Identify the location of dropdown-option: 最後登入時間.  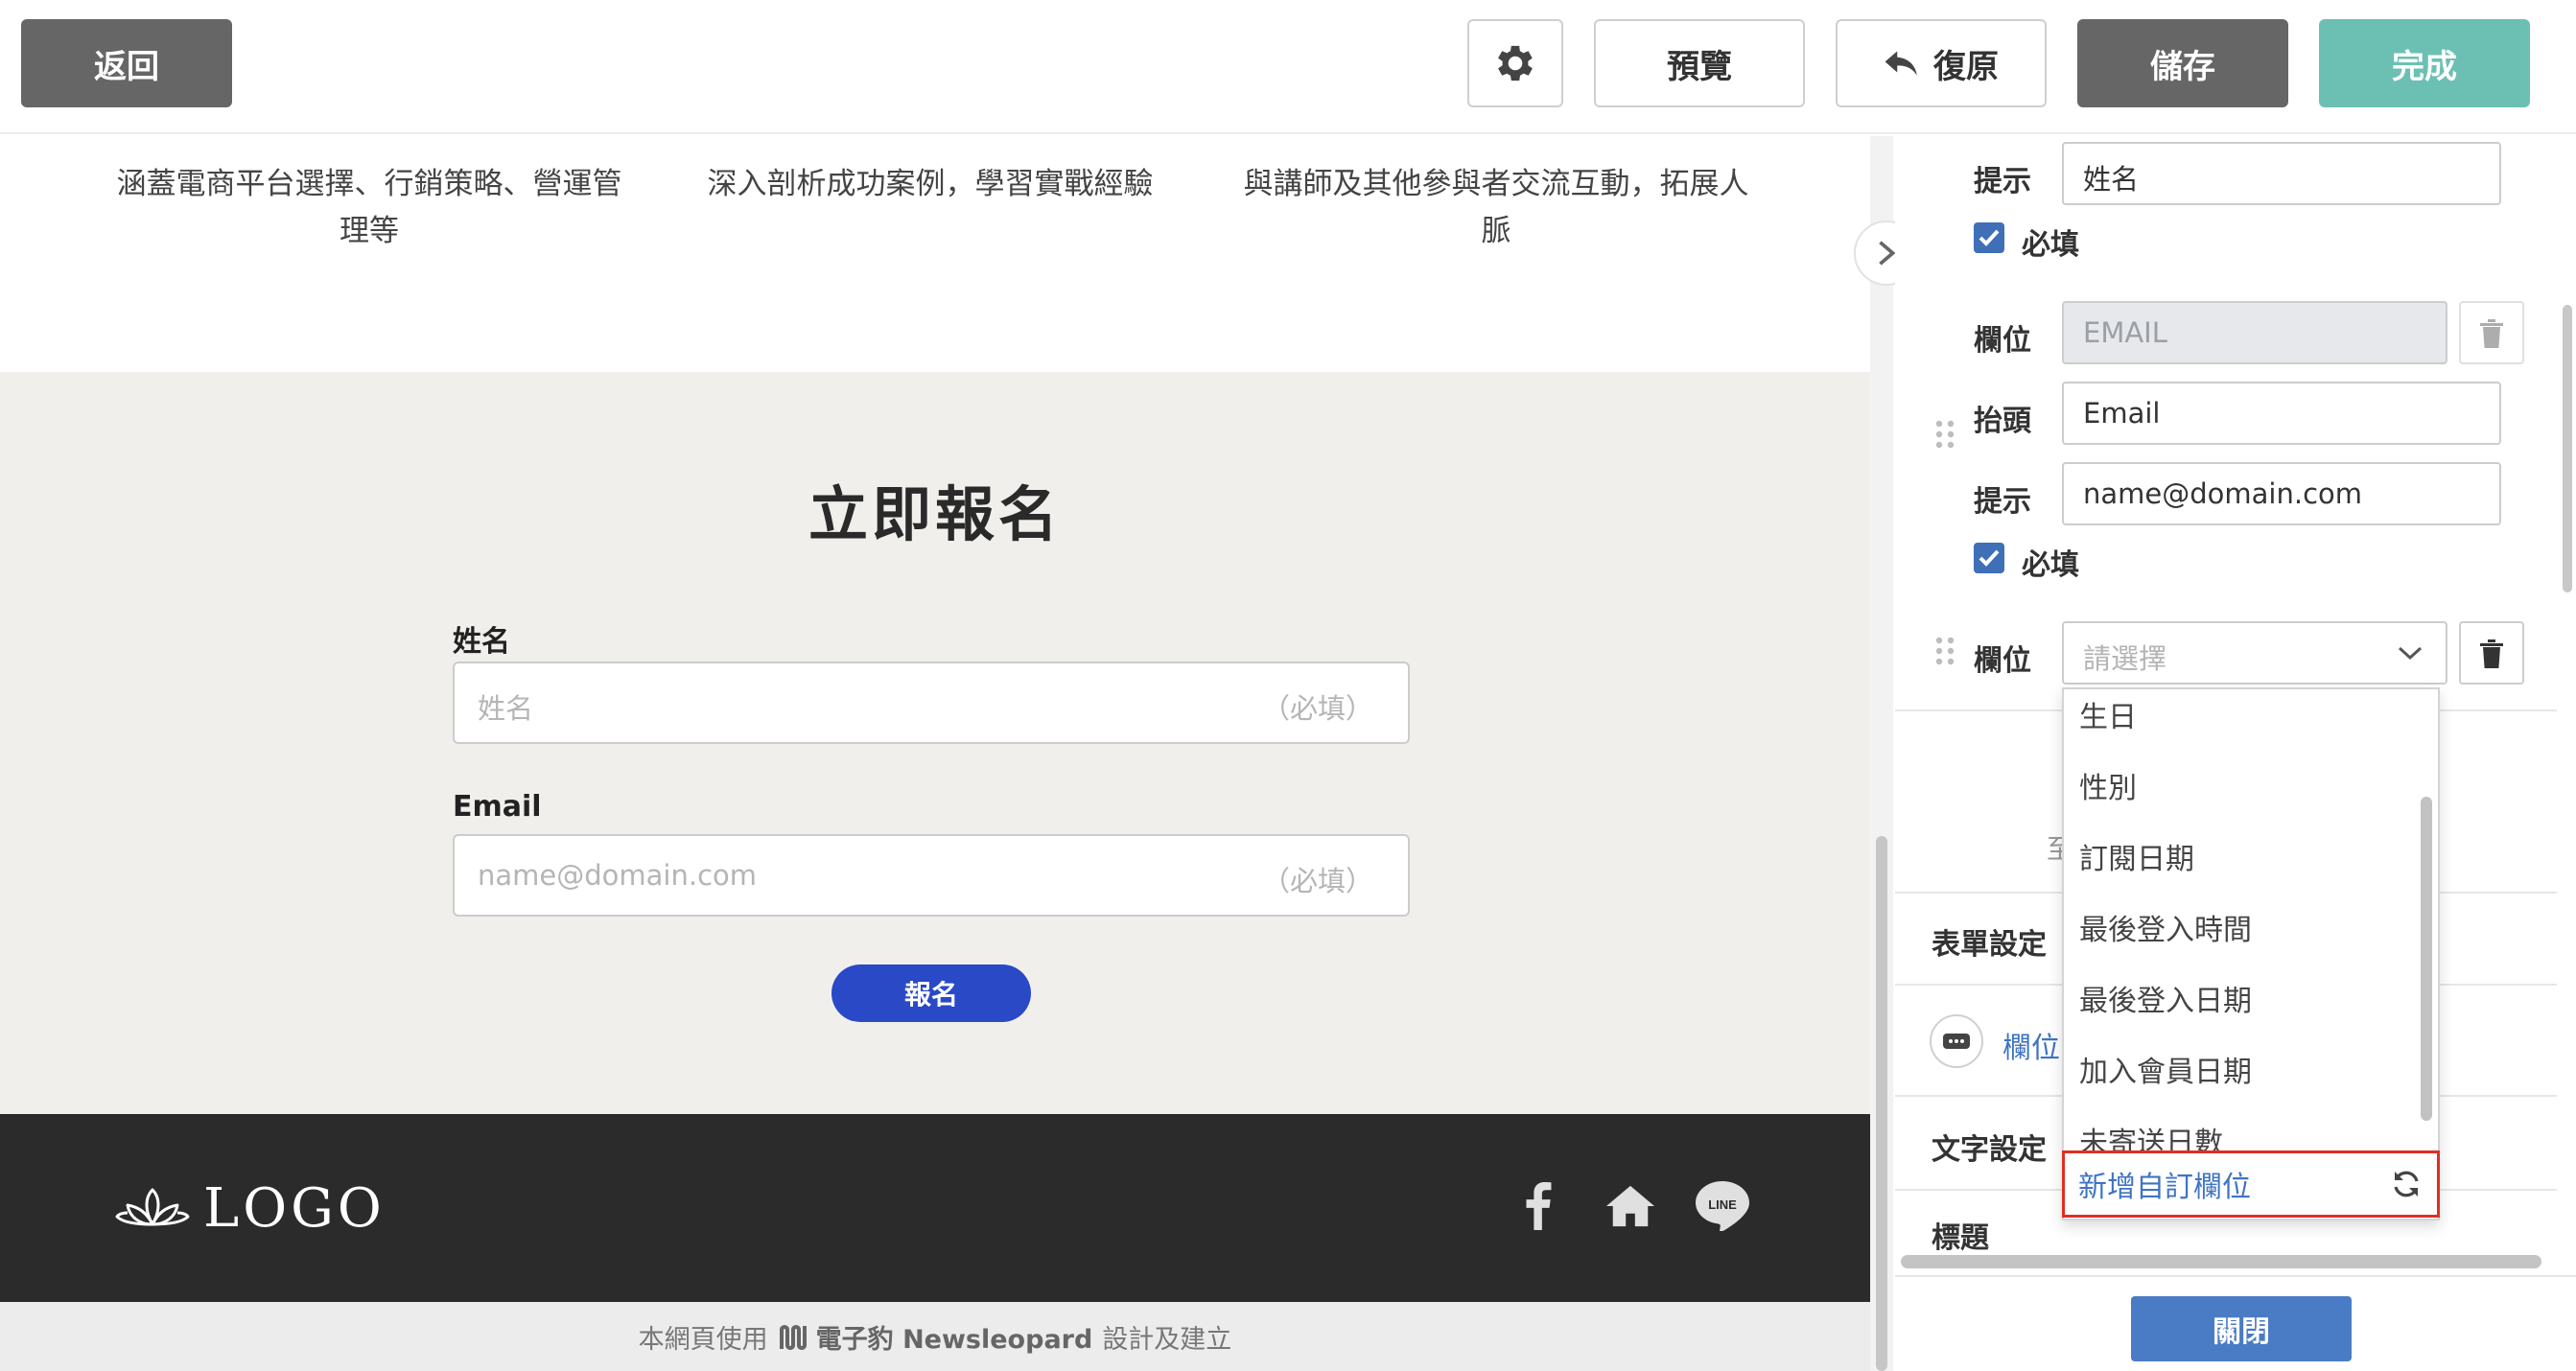
(2238, 935).